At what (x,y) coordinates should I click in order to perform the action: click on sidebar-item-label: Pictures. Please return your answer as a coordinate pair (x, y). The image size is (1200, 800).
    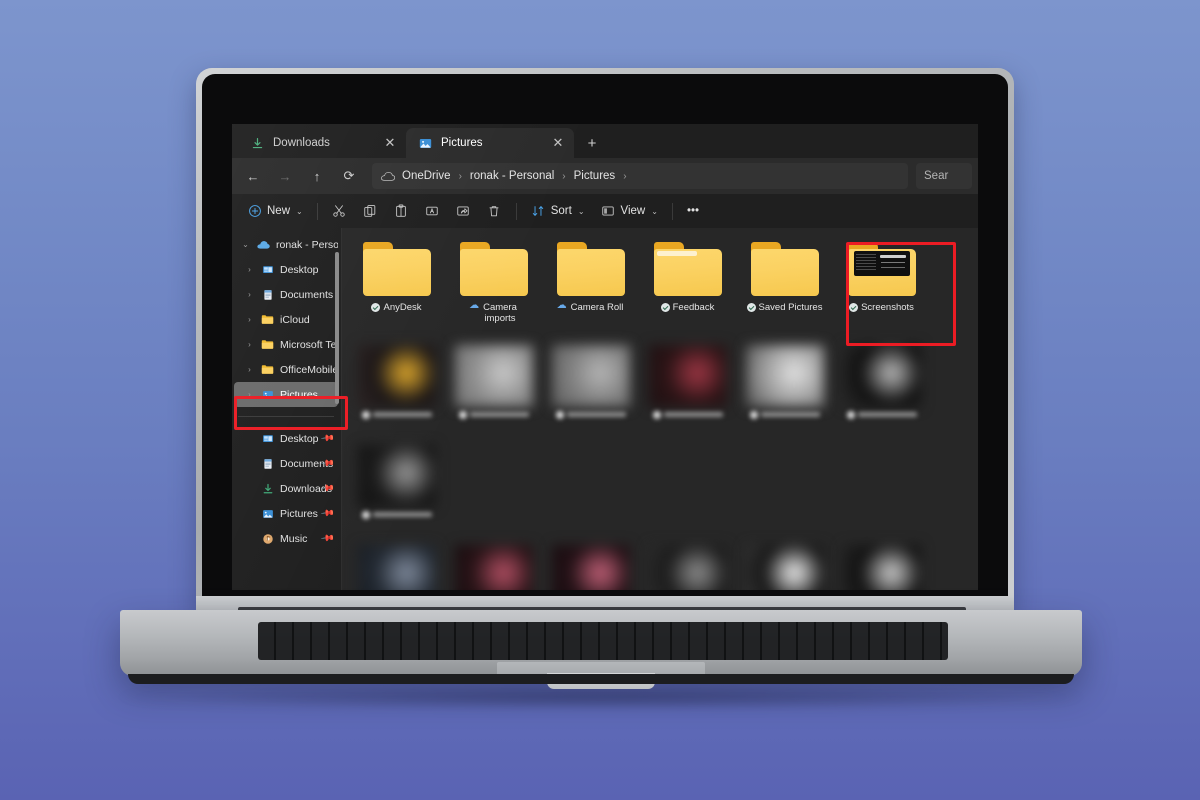
    Looking at the image, I should click on (299, 513).